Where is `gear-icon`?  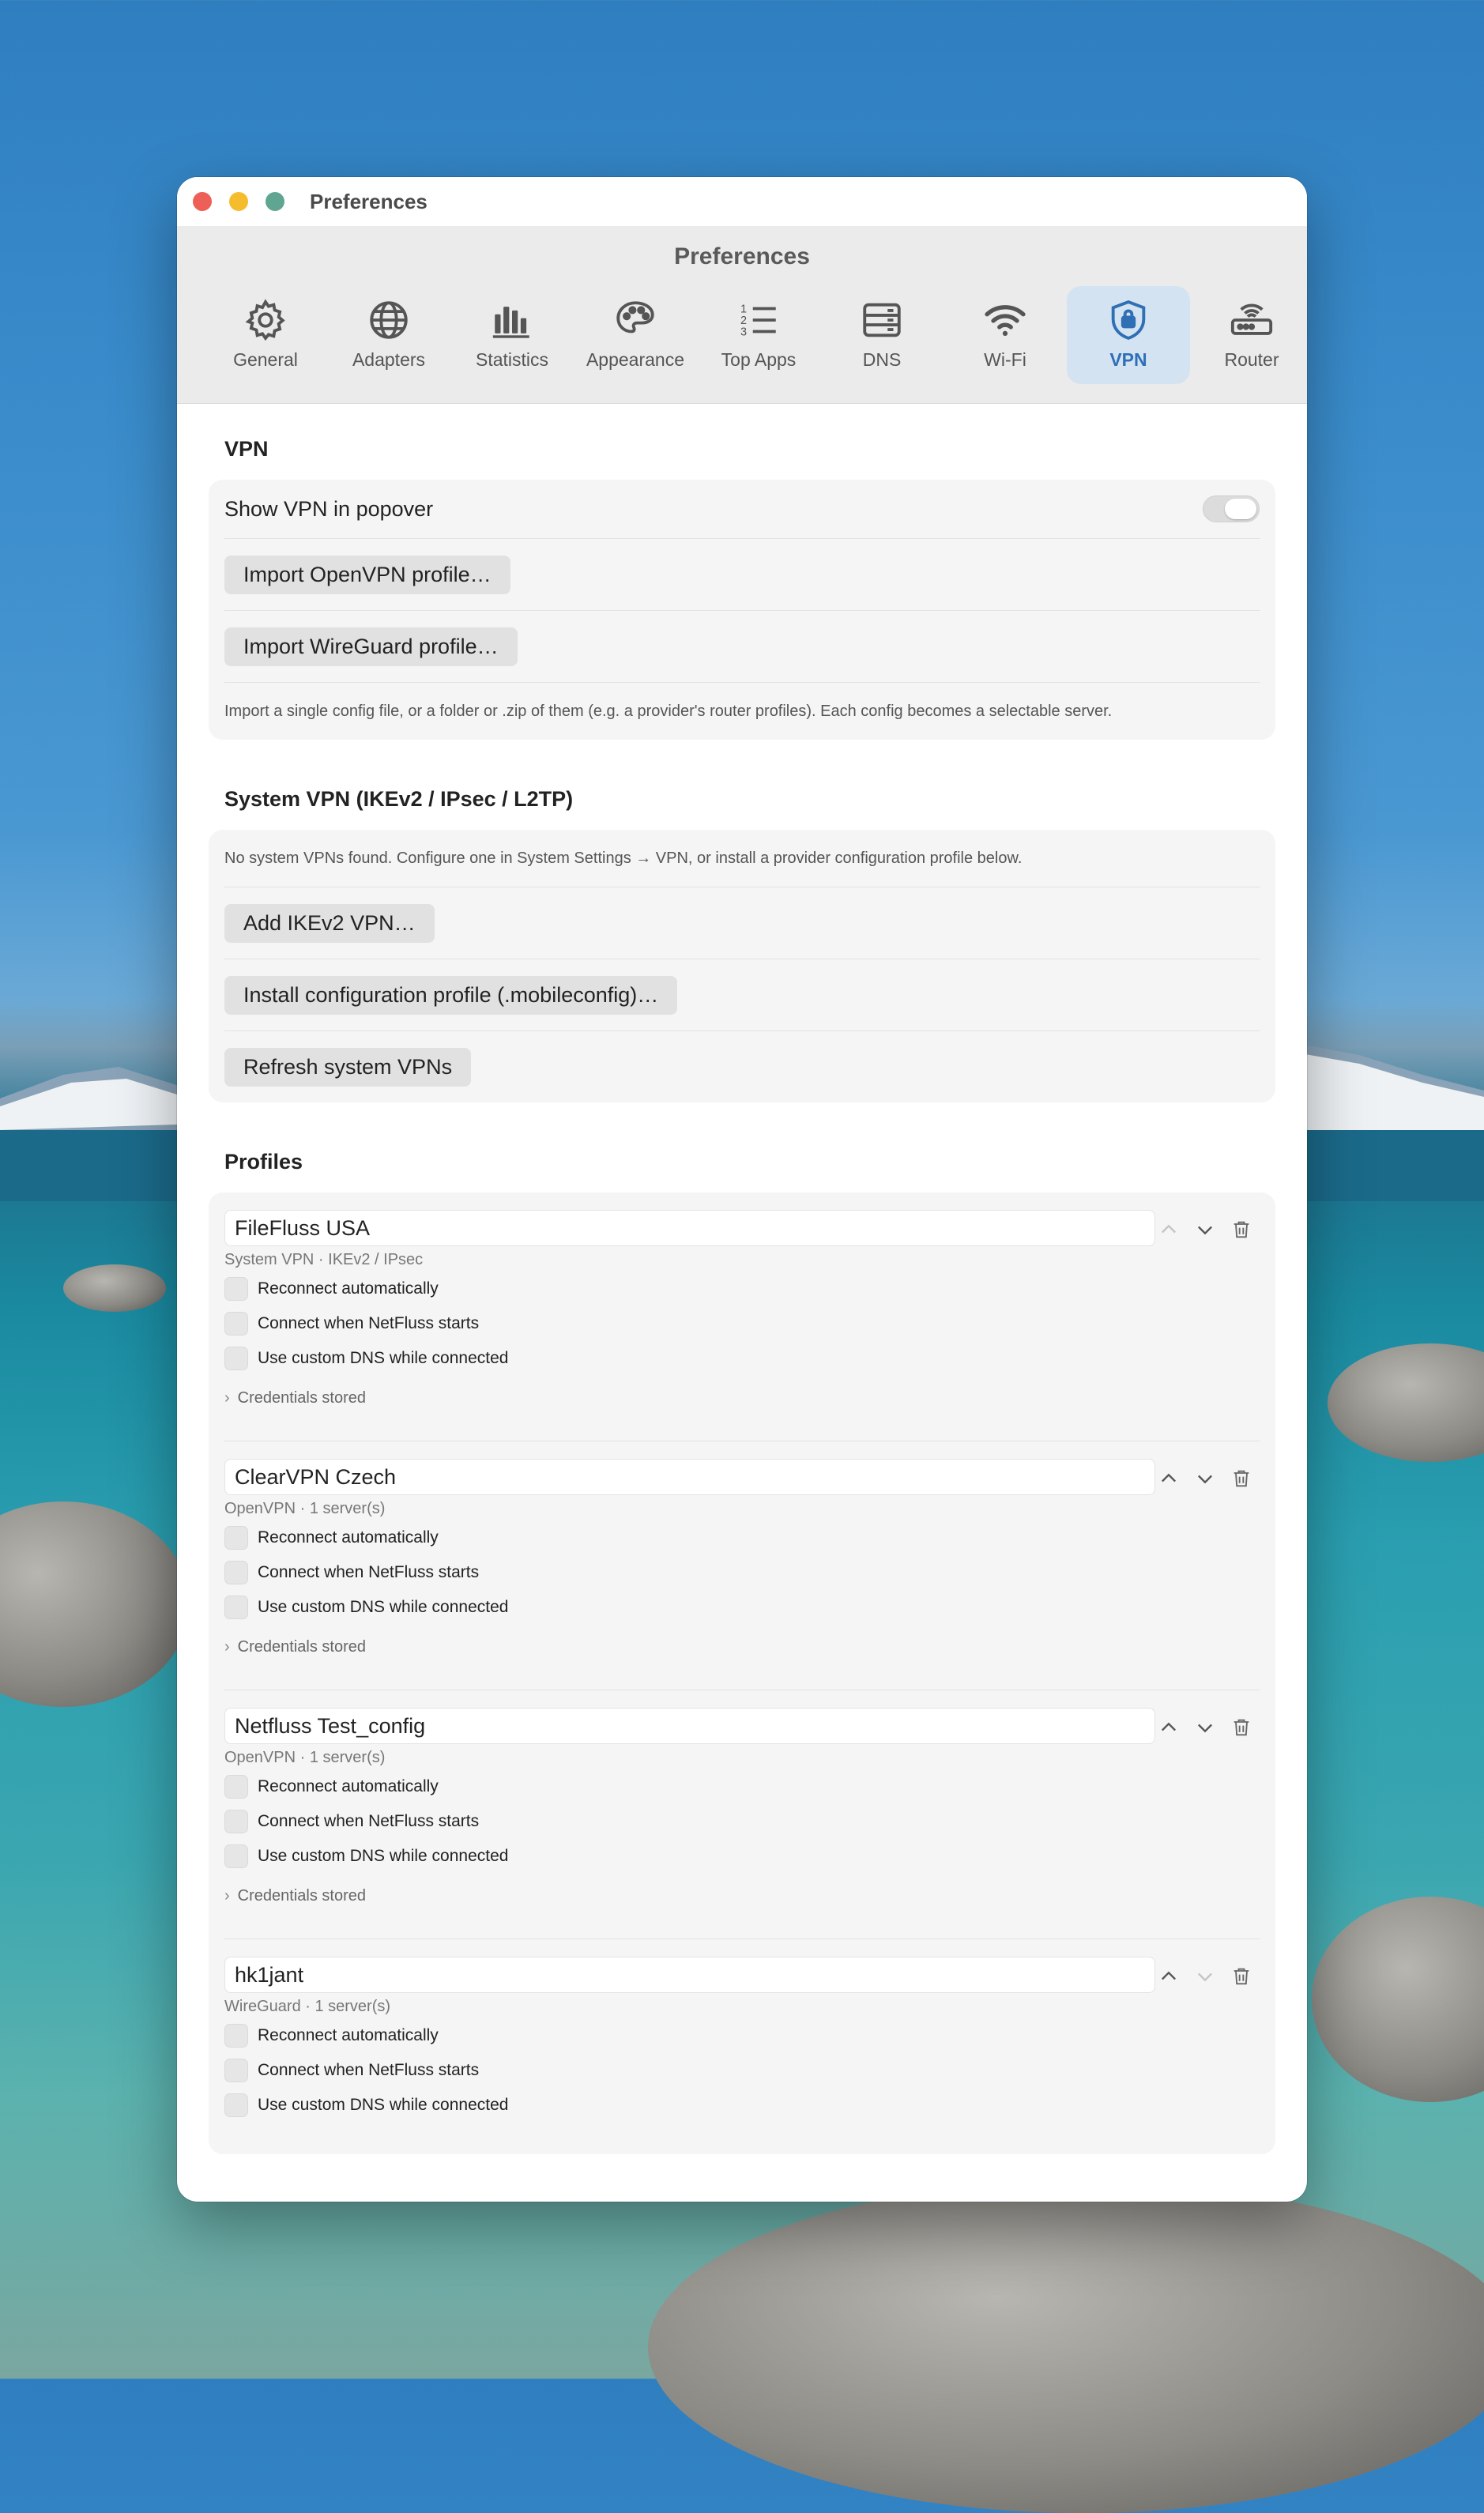
gear-icon is located at coordinates (265, 320).